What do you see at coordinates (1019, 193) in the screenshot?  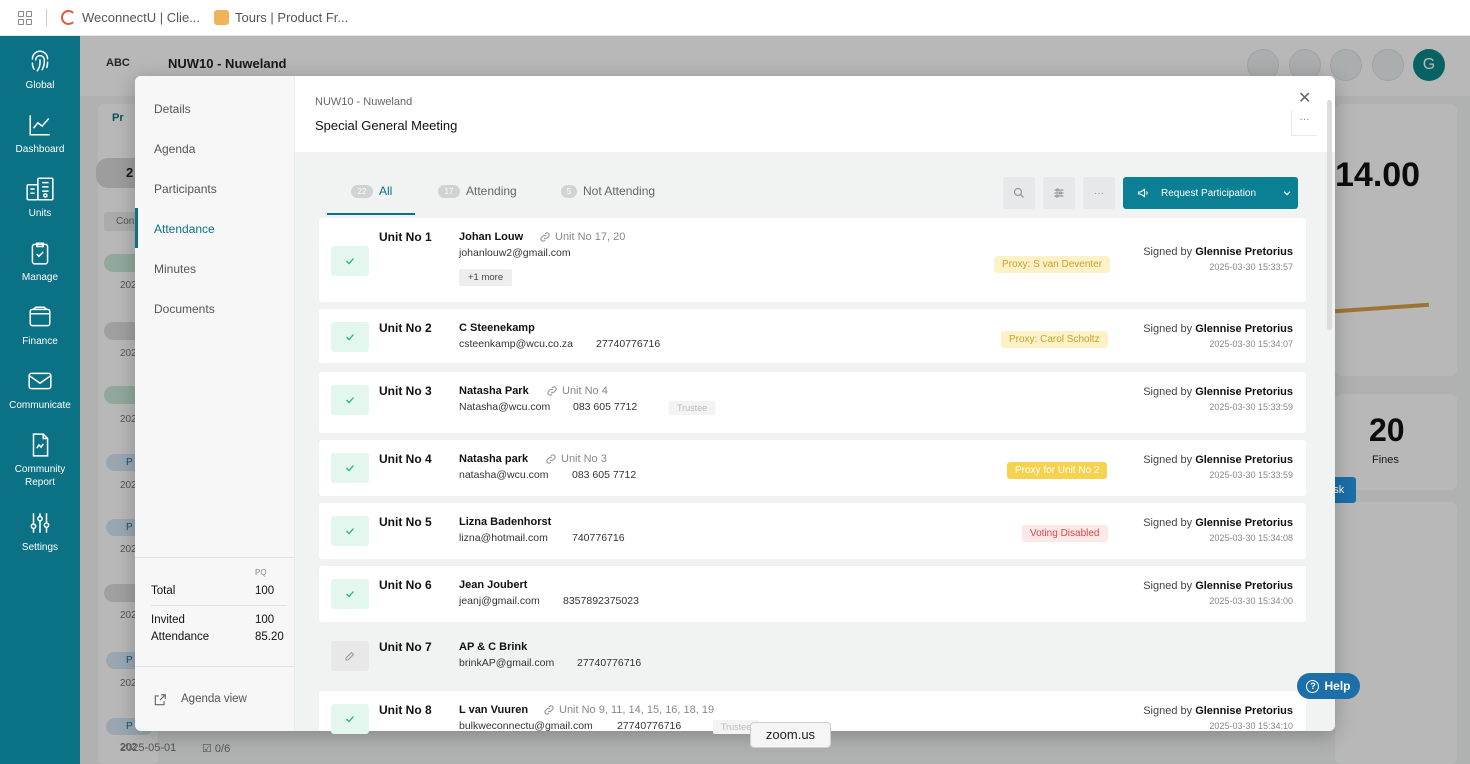 I see `search-button` at bounding box center [1019, 193].